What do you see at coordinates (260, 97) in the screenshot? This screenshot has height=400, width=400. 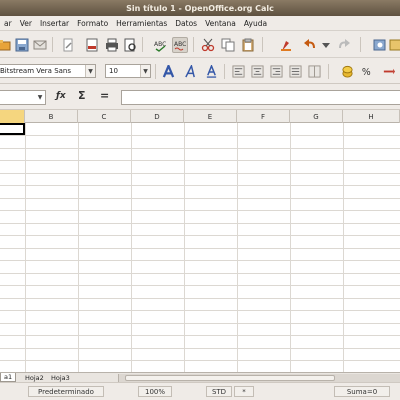 I see `formula-input` at bounding box center [260, 97].